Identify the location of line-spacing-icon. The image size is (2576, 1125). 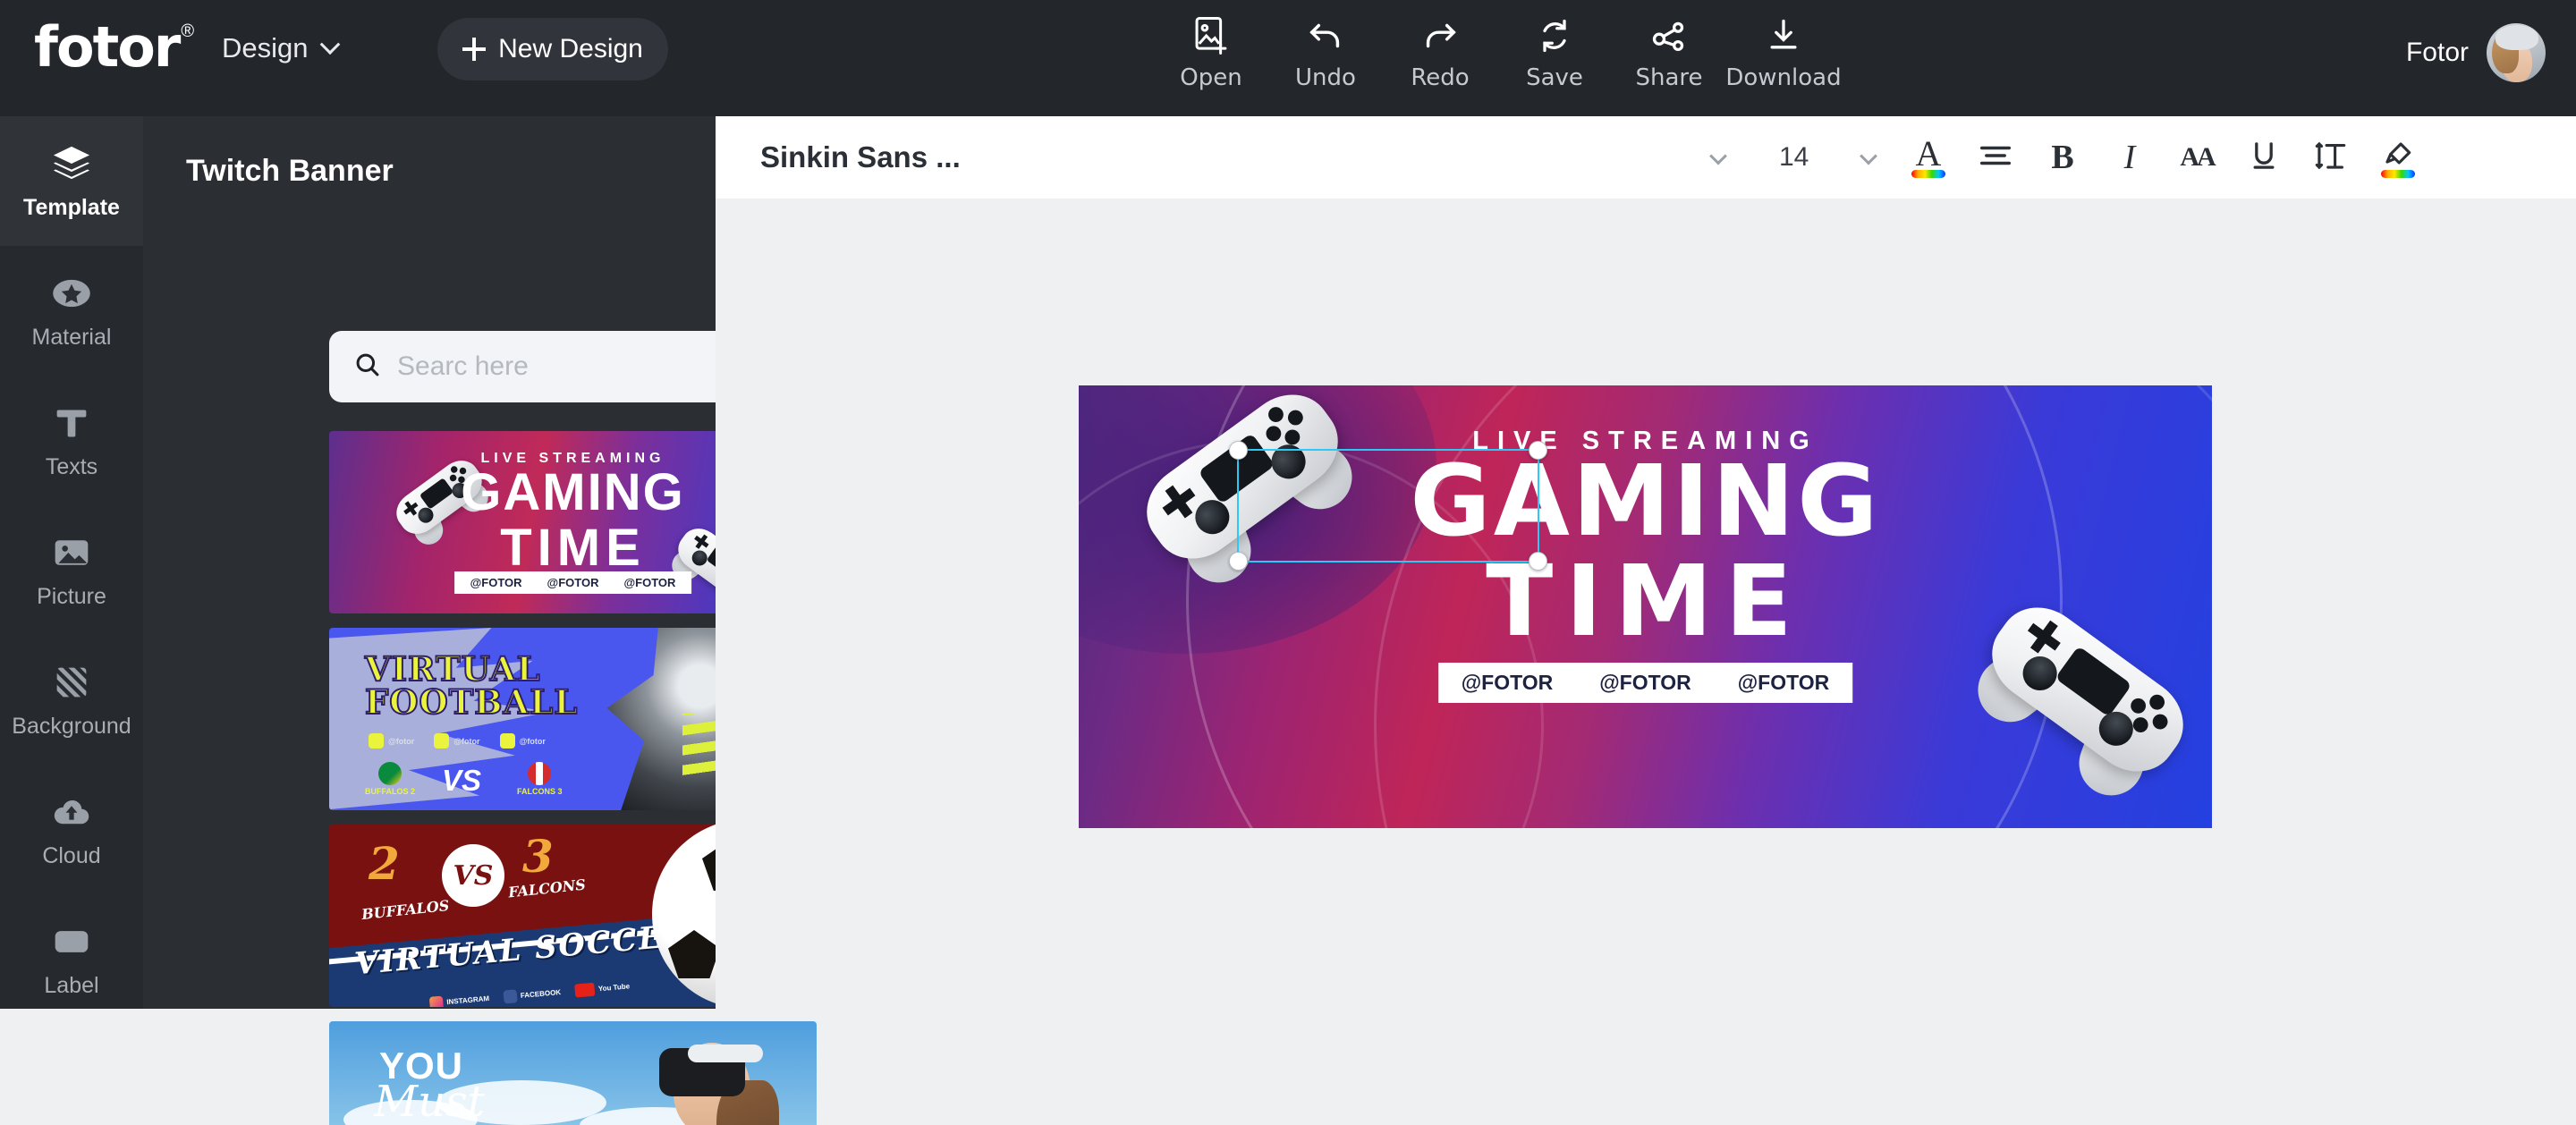
(2331, 158).